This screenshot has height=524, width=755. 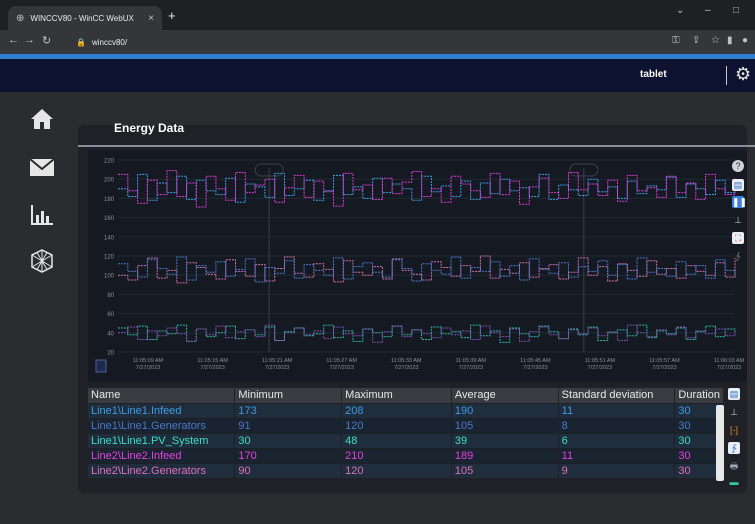 What do you see at coordinates (110, 334) in the screenshot?
I see `y-tick-label: 40` at bounding box center [110, 334].